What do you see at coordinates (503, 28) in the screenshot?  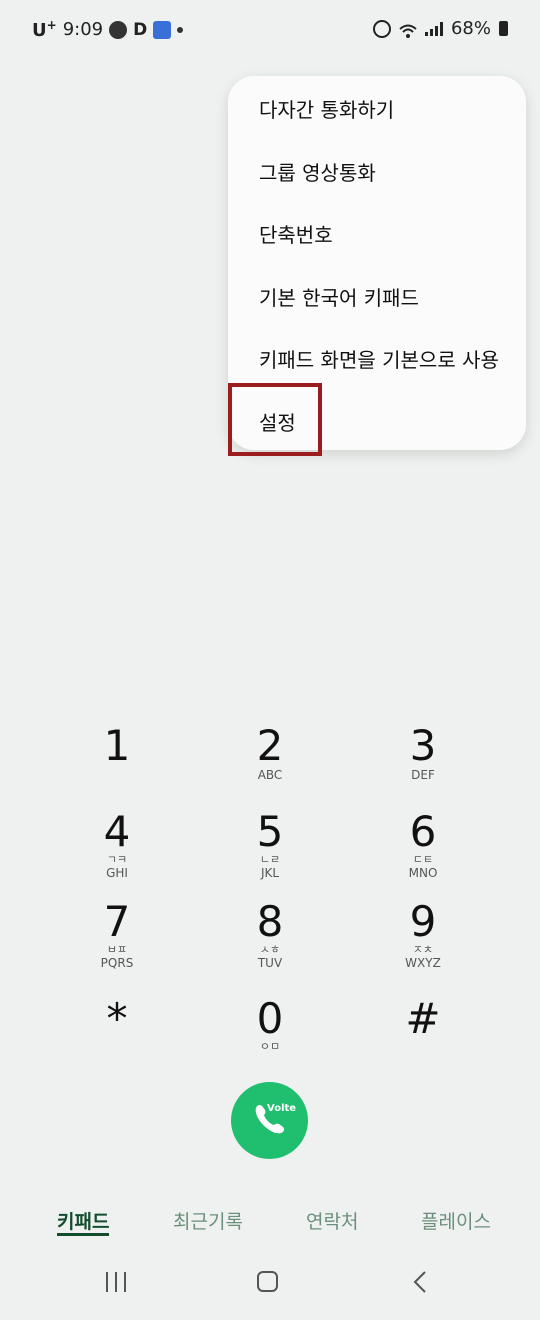 I see `battery-icon` at bounding box center [503, 28].